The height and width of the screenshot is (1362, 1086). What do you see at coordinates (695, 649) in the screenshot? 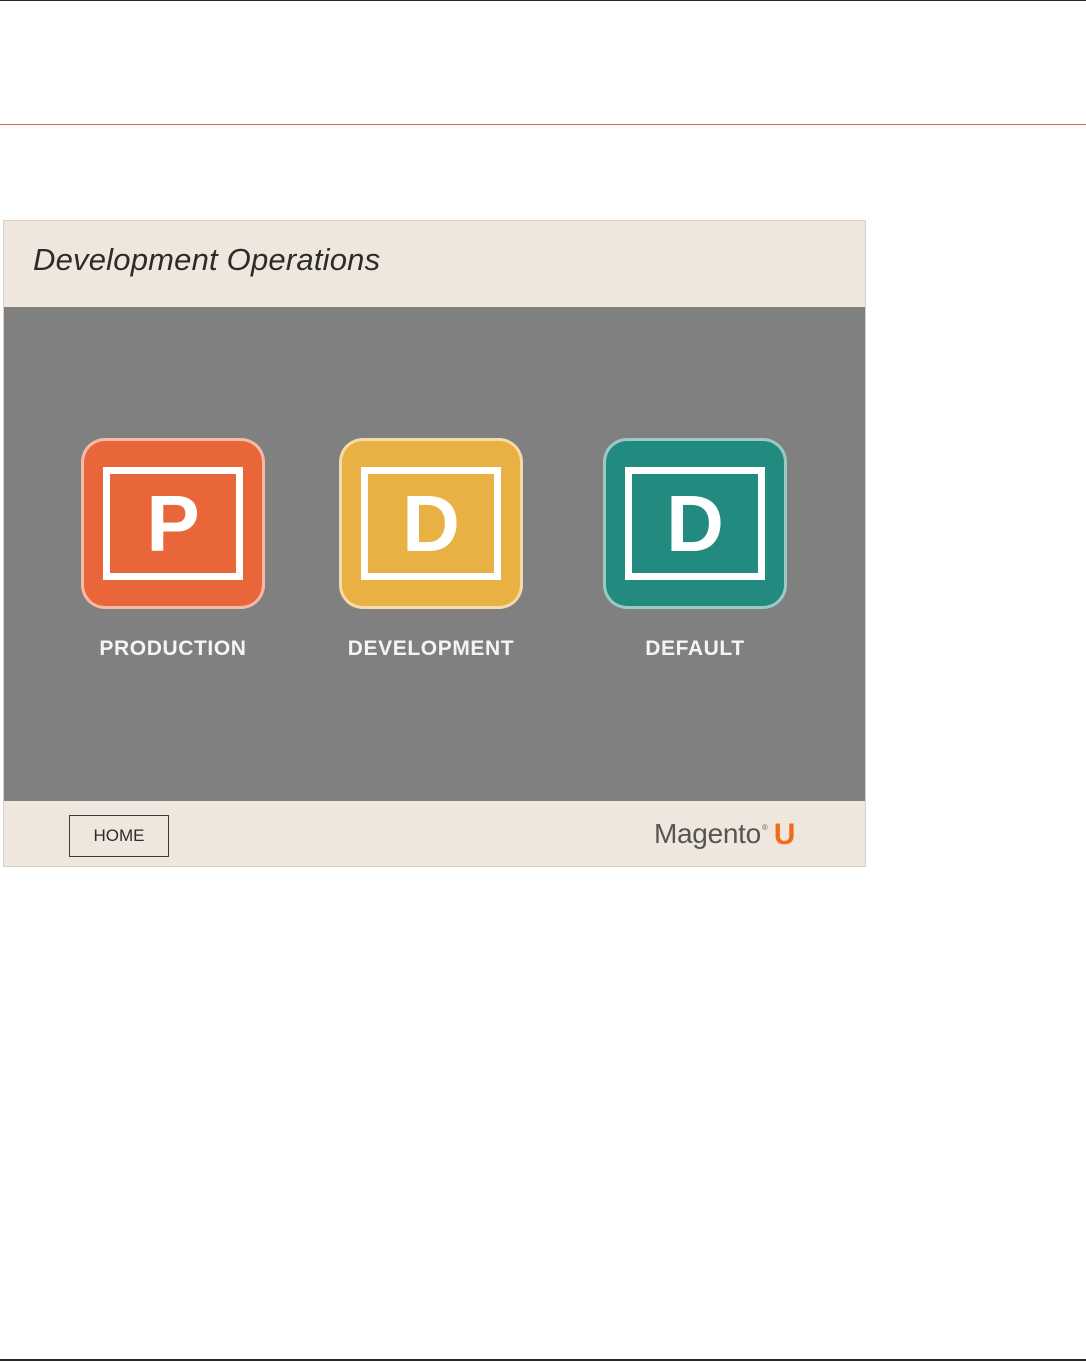
I see `default-label: DEFAULT` at bounding box center [695, 649].